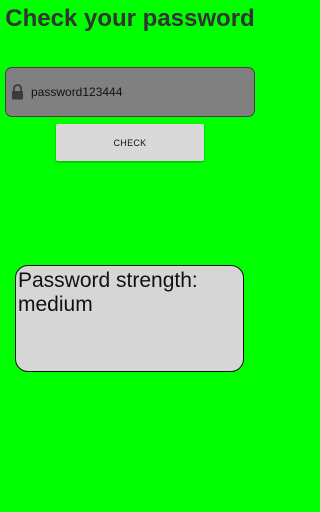 The width and height of the screenshot is (320, 512). I want to click on password-strength-result: Password strength: medium, so click(129, 318).